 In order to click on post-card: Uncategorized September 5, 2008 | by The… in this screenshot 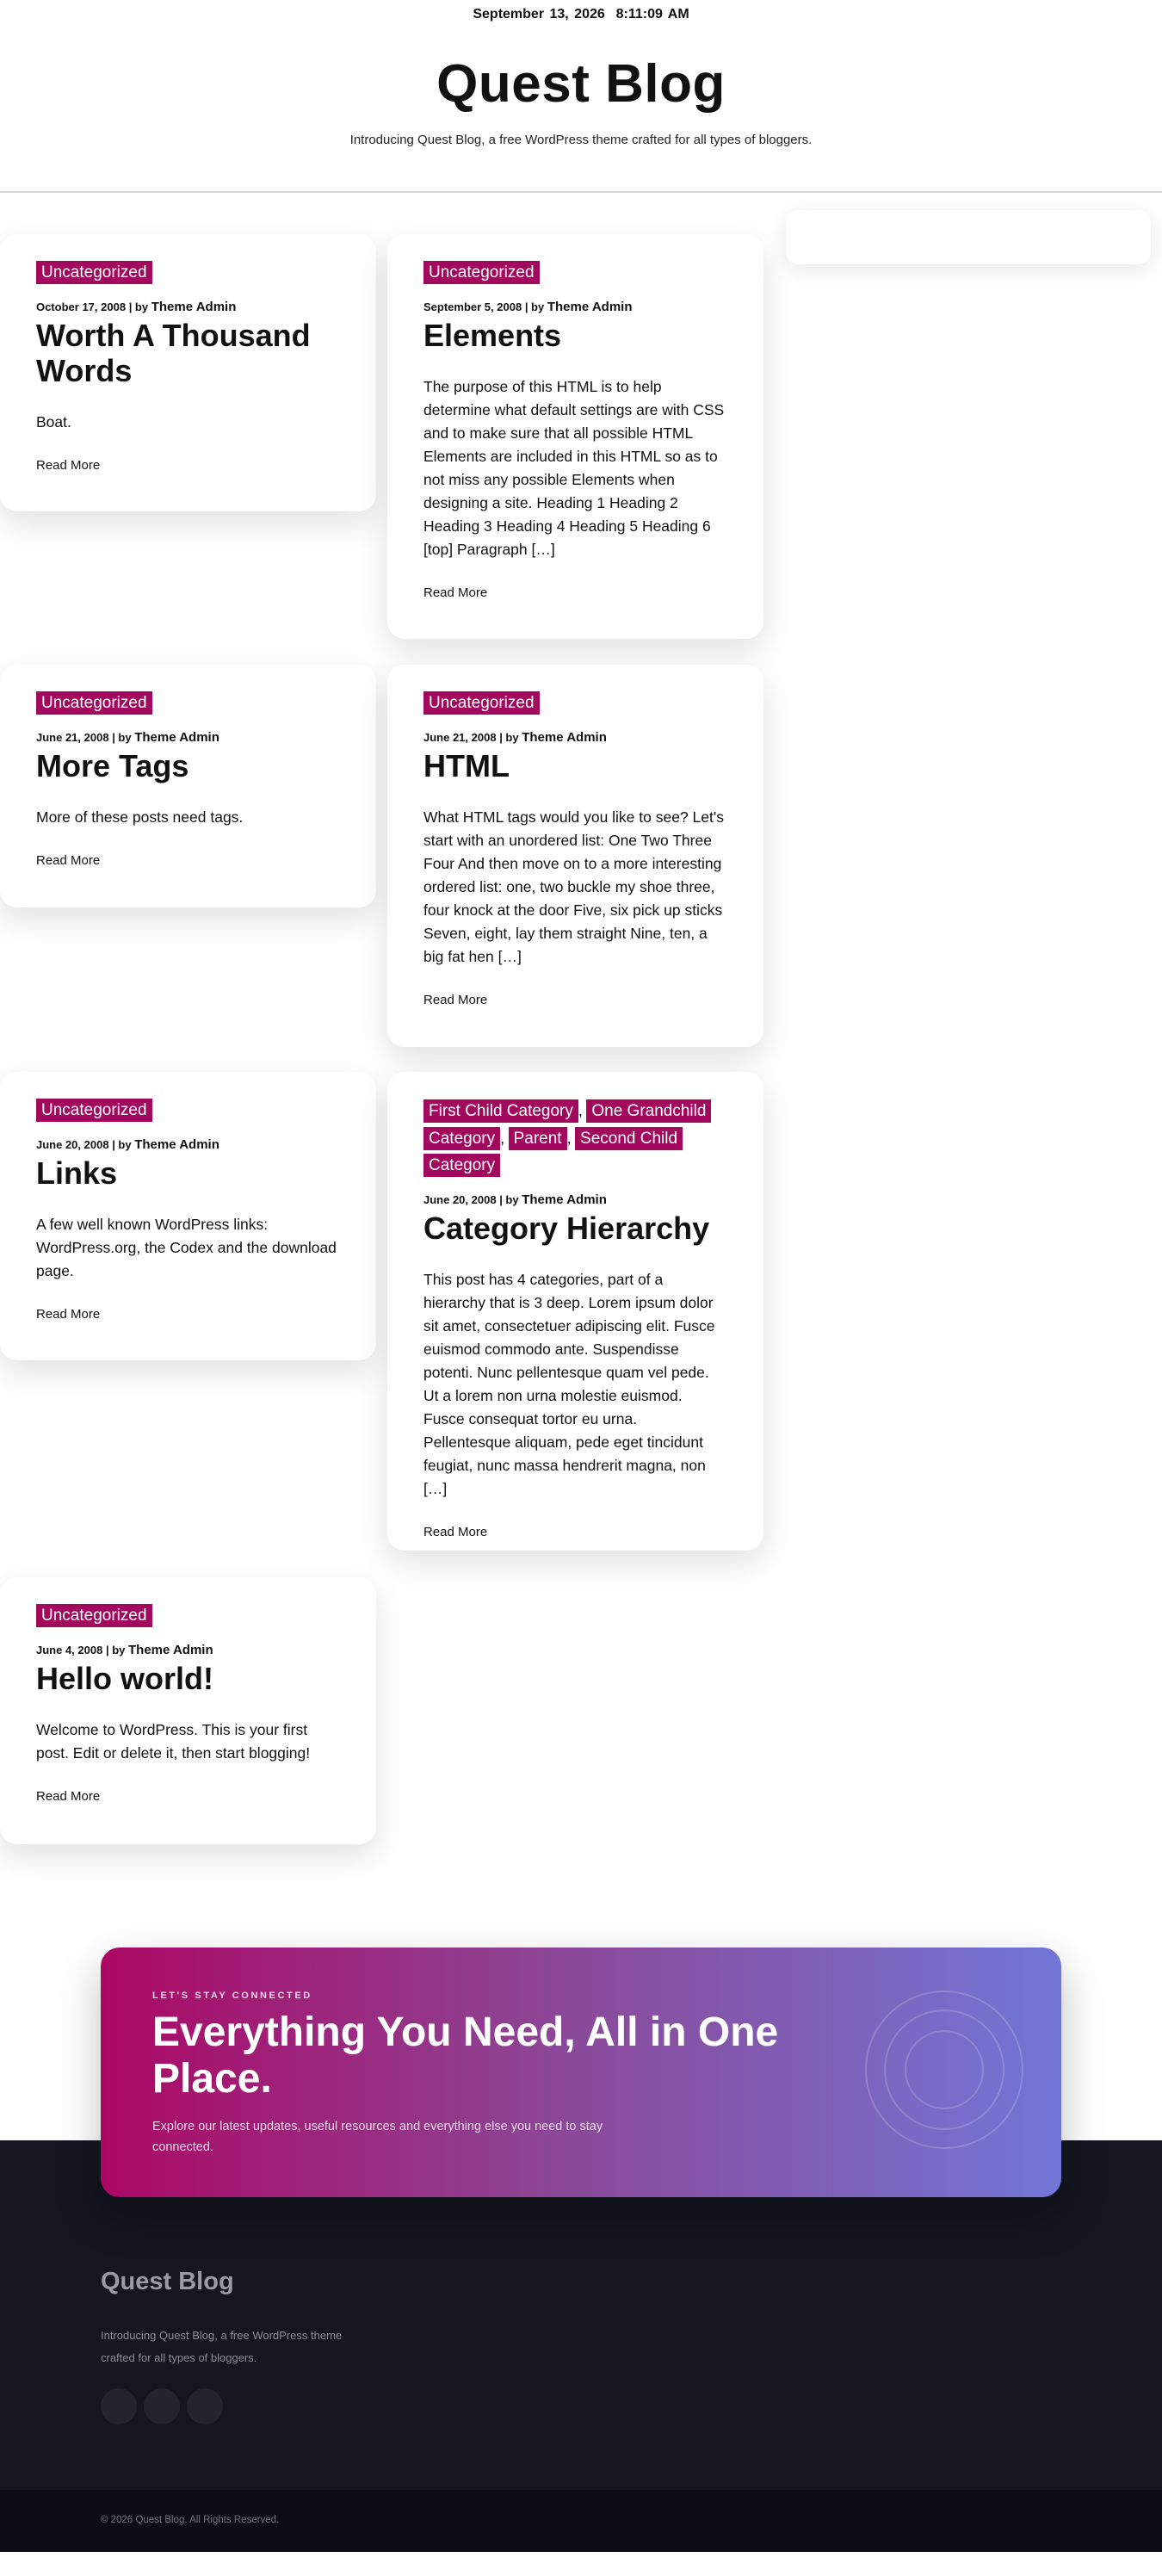, I will do `click(575, 437)`.